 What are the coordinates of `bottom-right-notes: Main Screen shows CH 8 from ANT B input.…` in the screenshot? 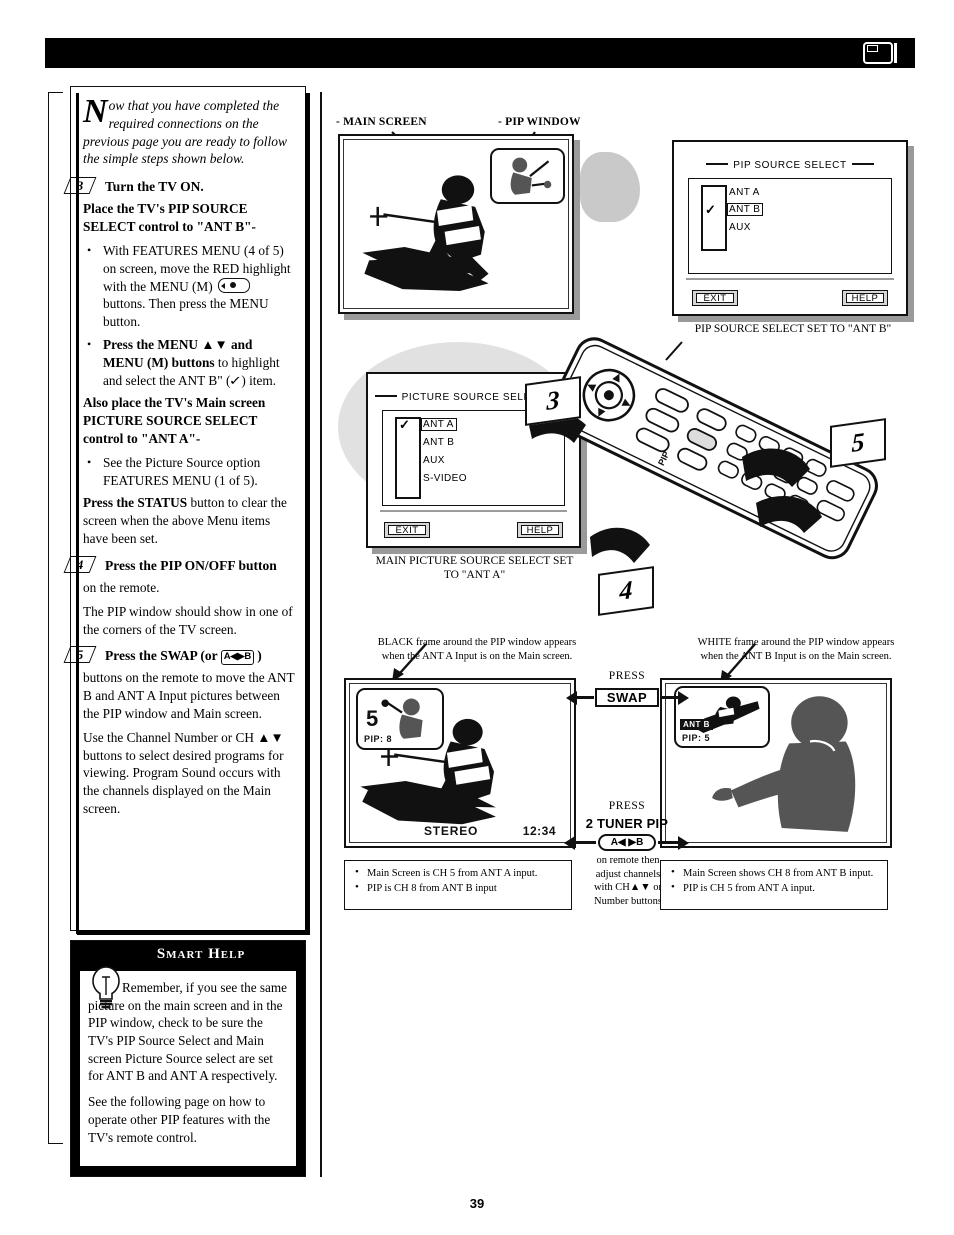 It's located at (774, 885).